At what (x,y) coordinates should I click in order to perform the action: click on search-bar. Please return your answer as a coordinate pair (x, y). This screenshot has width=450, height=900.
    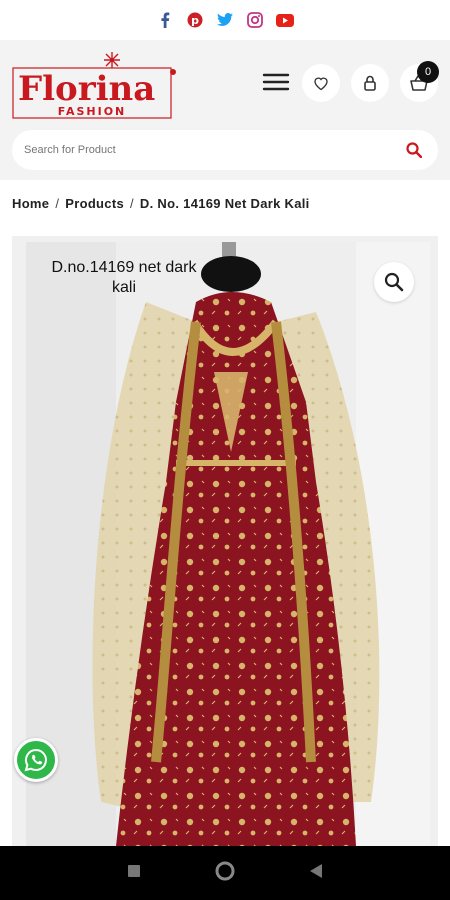
    Looking at the image, I should click on (225, 150).